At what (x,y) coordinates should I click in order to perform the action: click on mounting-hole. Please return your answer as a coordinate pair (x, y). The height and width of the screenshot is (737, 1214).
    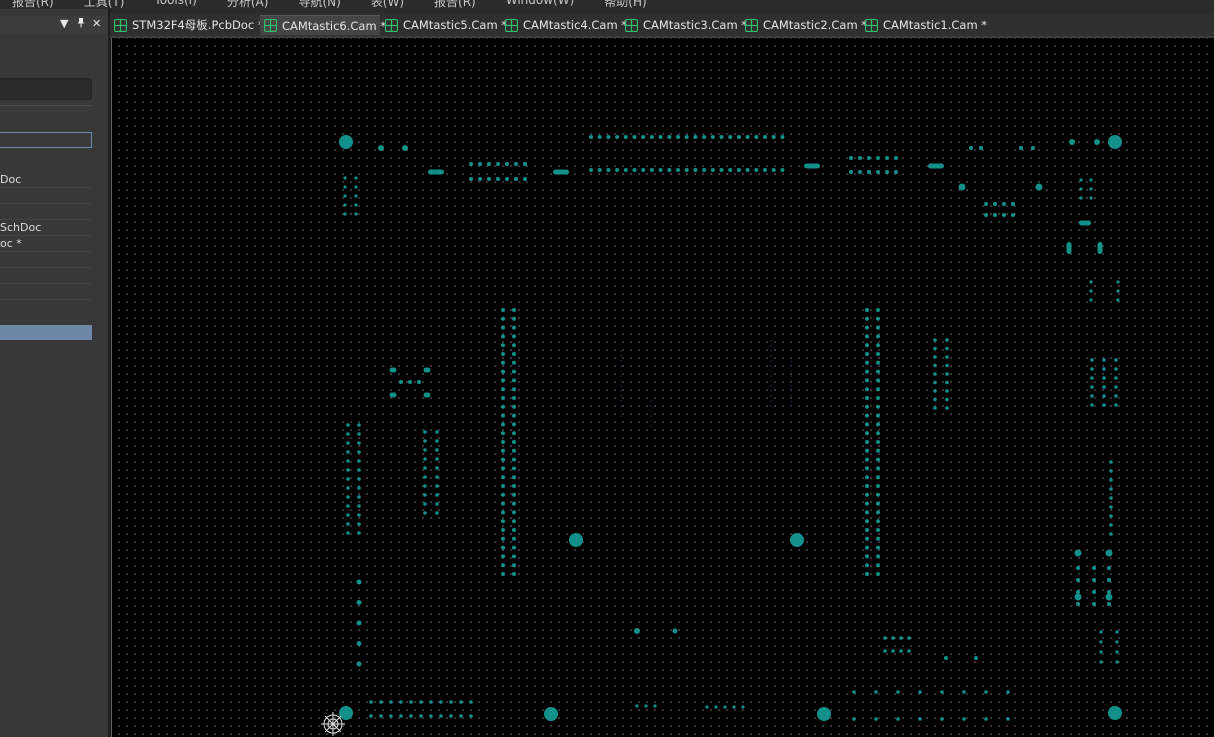
    Looking at the image, I should click on (1115, 142).